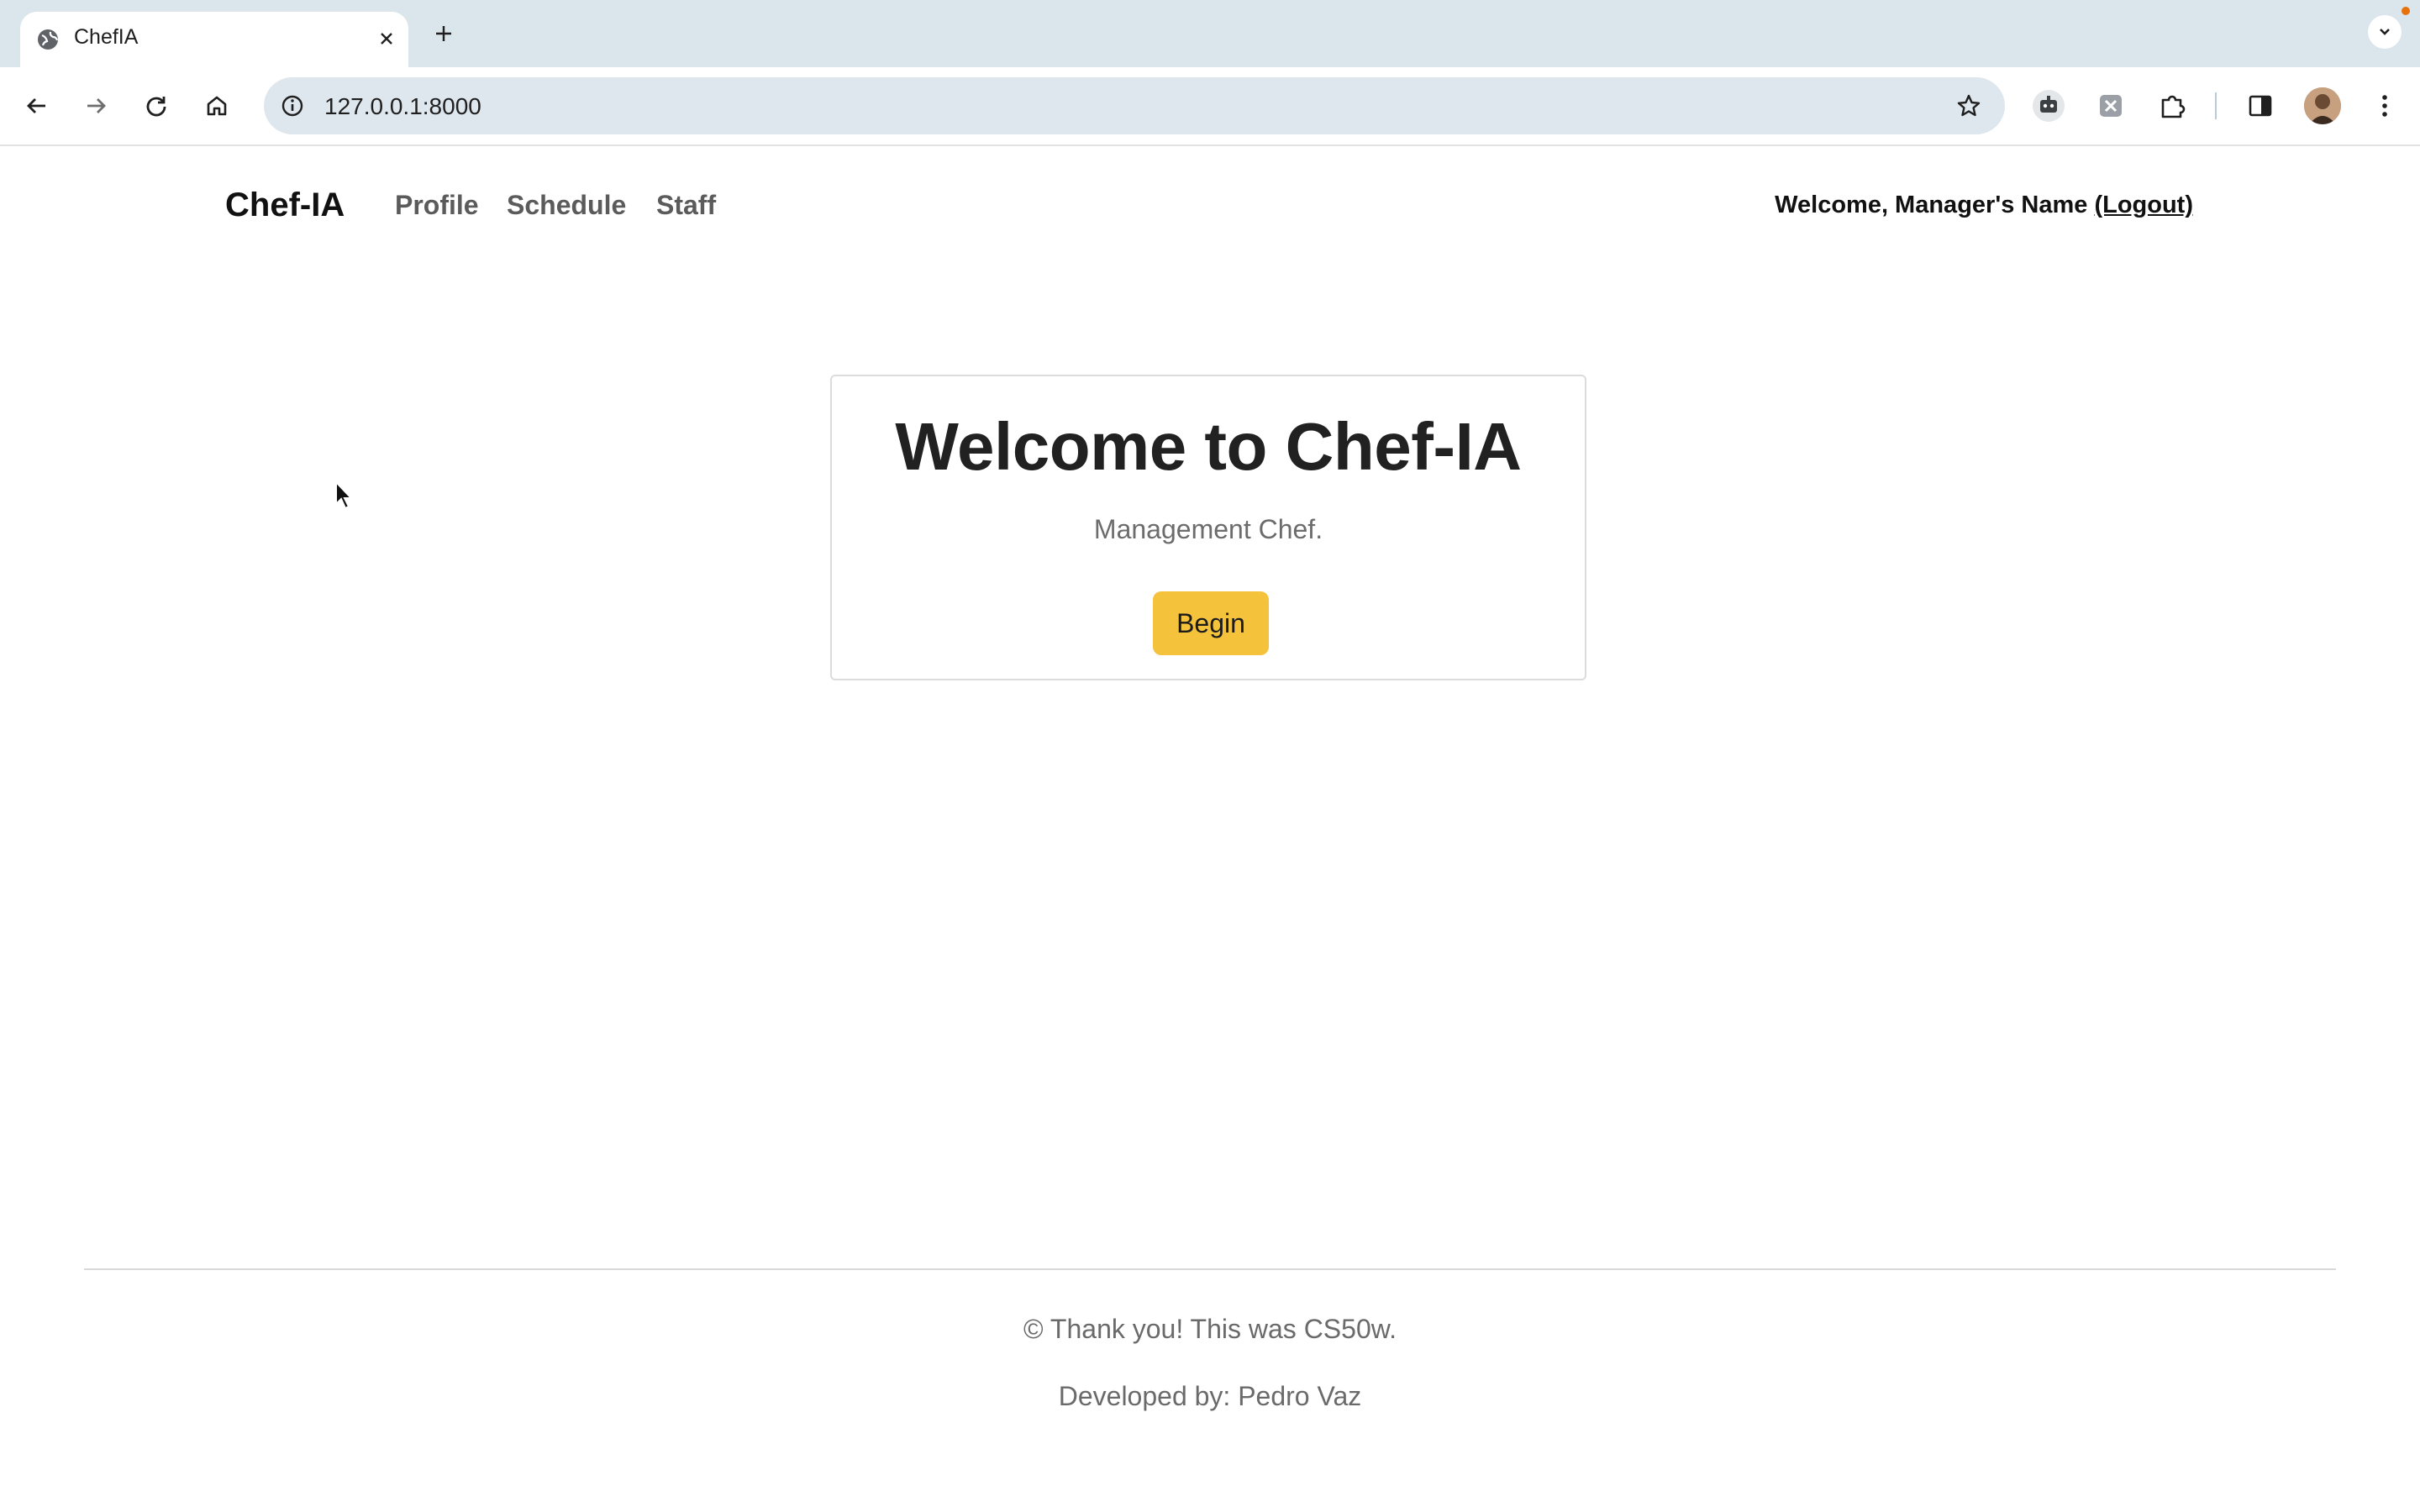  I want to click on nav-link-schedule: Schedule, so click(567, 205).